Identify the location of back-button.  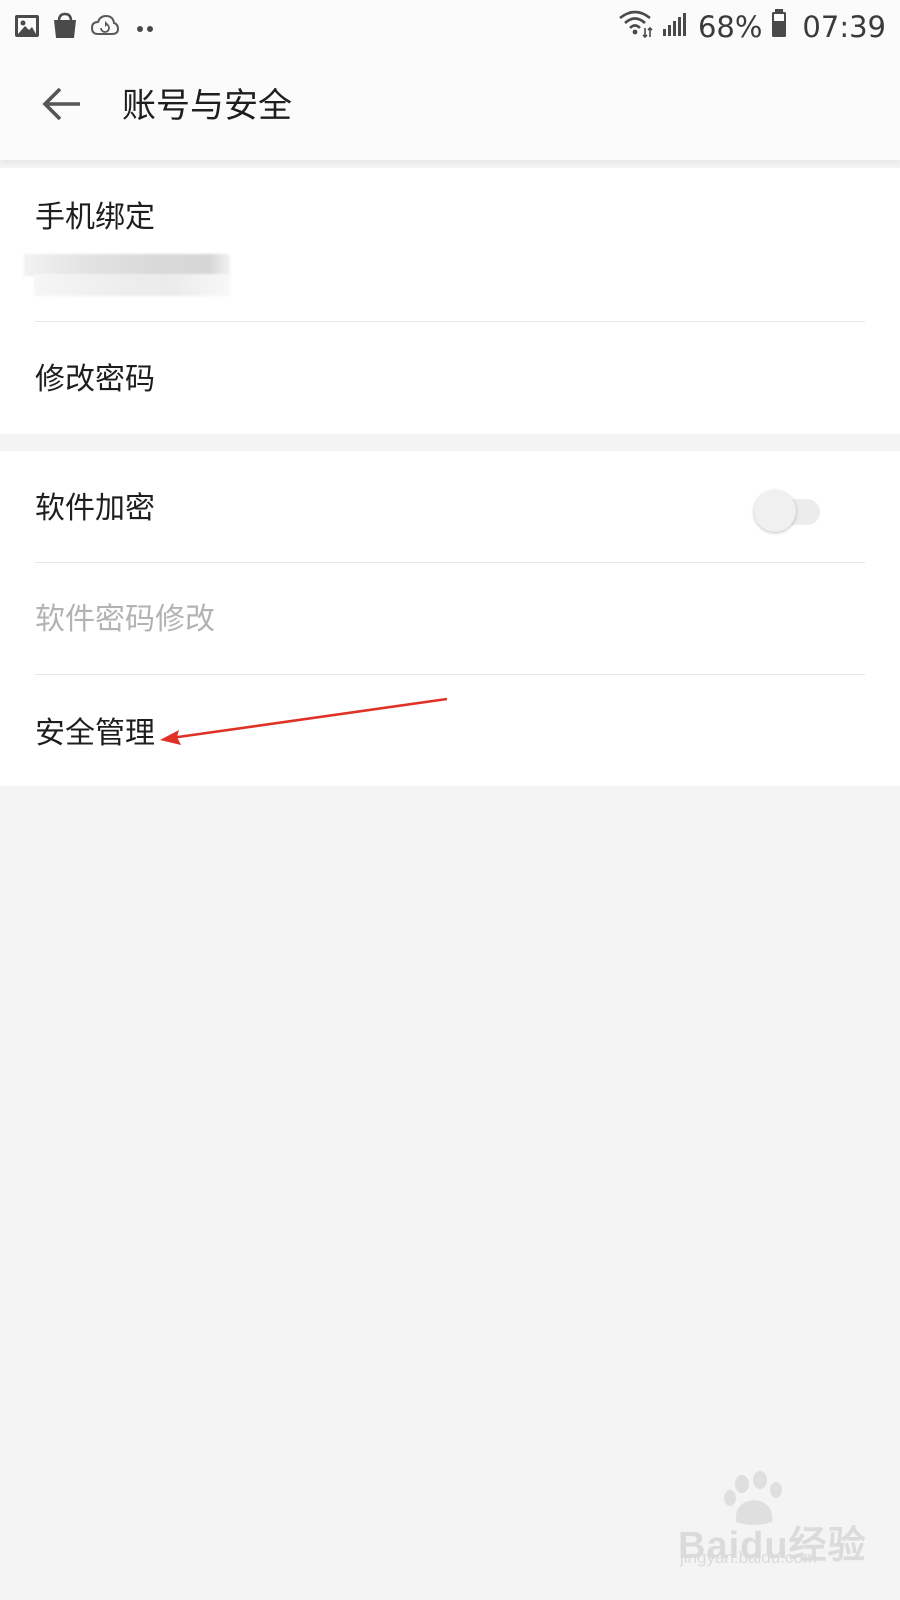
(62, 106).